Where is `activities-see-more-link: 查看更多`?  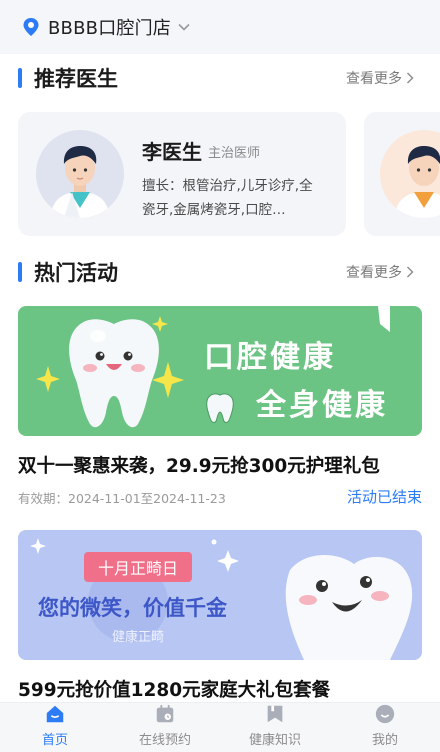 activities-see-more-link: 查看更多 is located at coordinates (380, 272).